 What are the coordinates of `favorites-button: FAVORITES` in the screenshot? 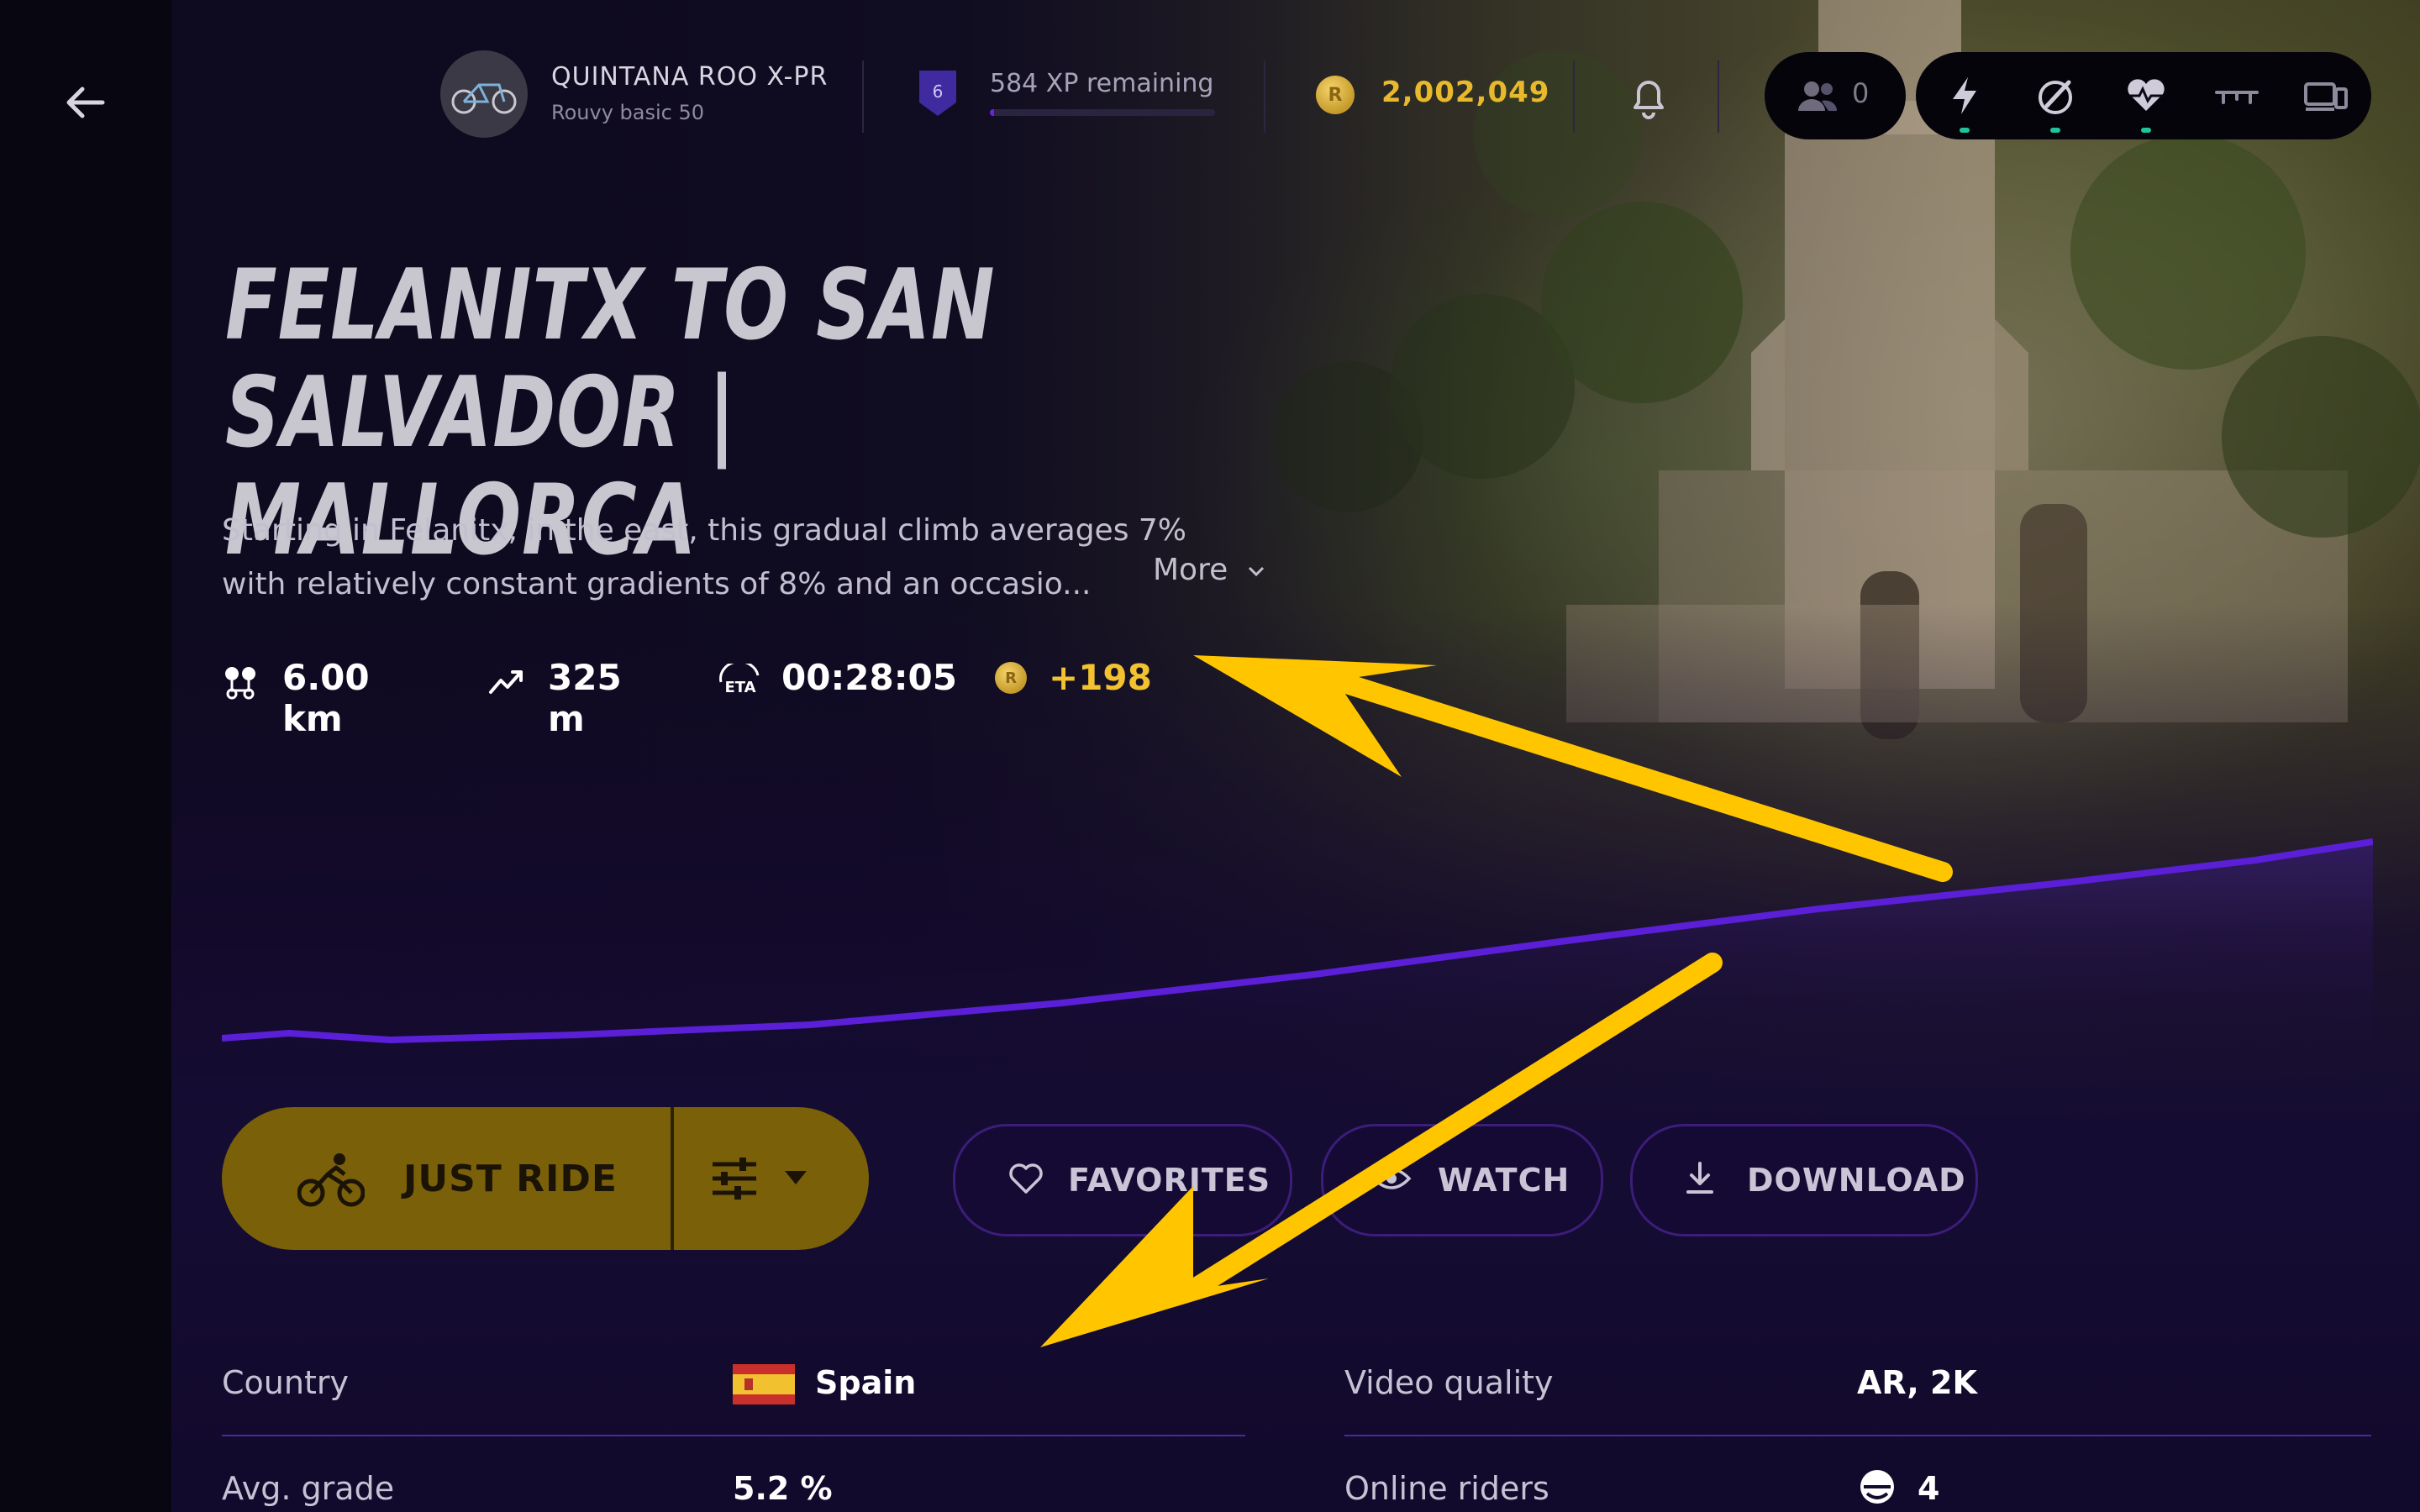 It's located at (1122, 1180).